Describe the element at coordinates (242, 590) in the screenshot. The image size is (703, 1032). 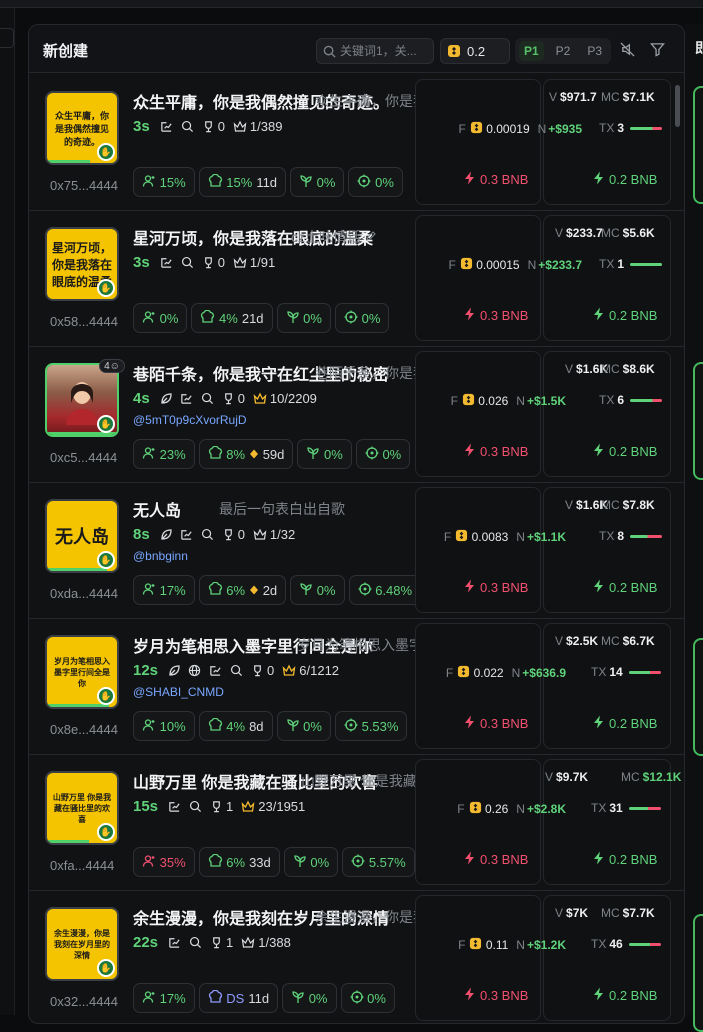
I see `dev-chip: 6% 2d` at that location.